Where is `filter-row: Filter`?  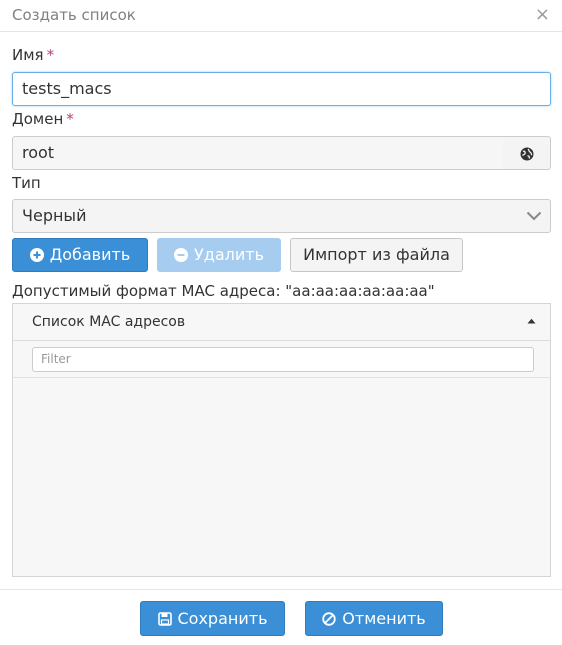
filter-row: Filter is located at coordinates (281, 359).